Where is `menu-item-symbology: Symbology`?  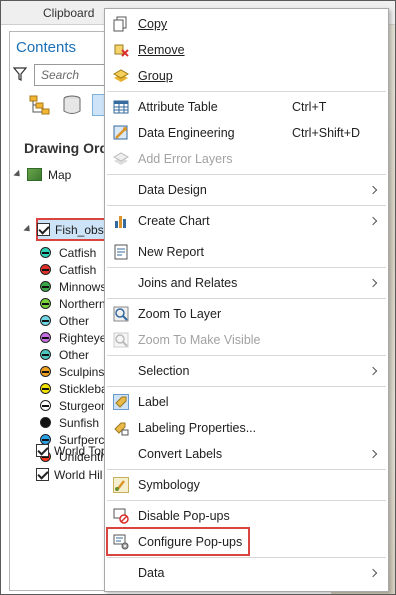
menu-item-symbology: Symbology is located at coordinates (246, 485).